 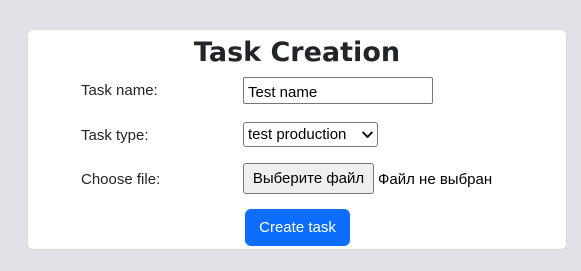 I want to click on choose-file-button: Выберите файл, so click(x=308, y=178).